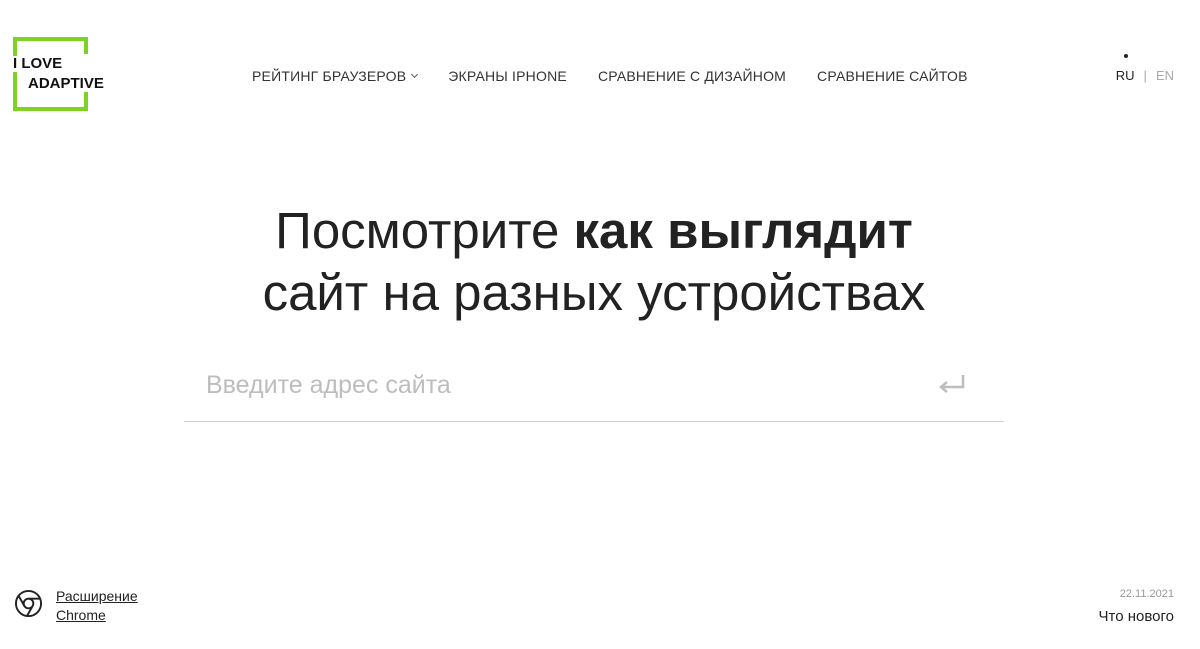 This screenshot has width=1200, height=649. Describe the element at coordinates (556, 385) in the screenshot. I see `url-input` at that location.